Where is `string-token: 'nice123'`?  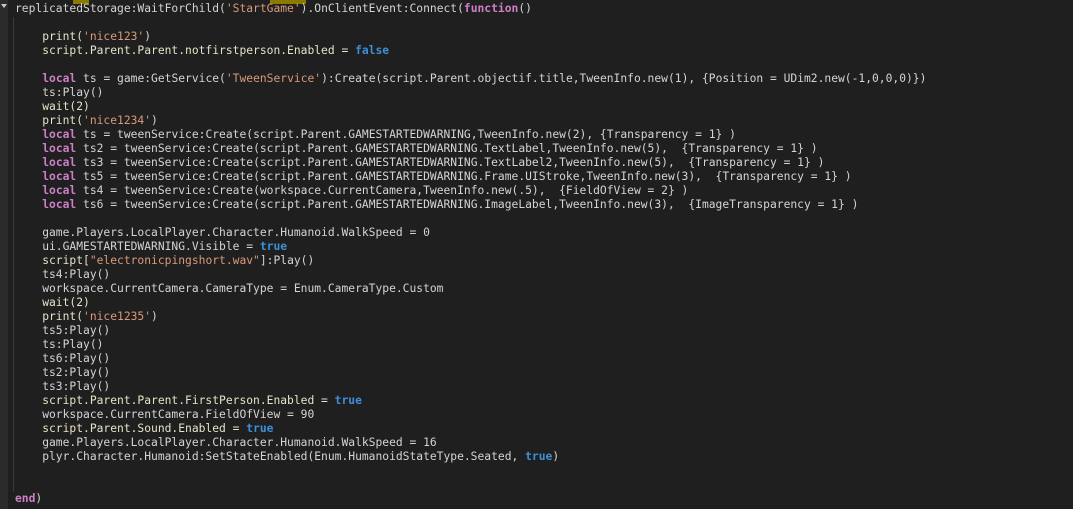 string-token: 'nice123' is located at coordinates (114, 36).